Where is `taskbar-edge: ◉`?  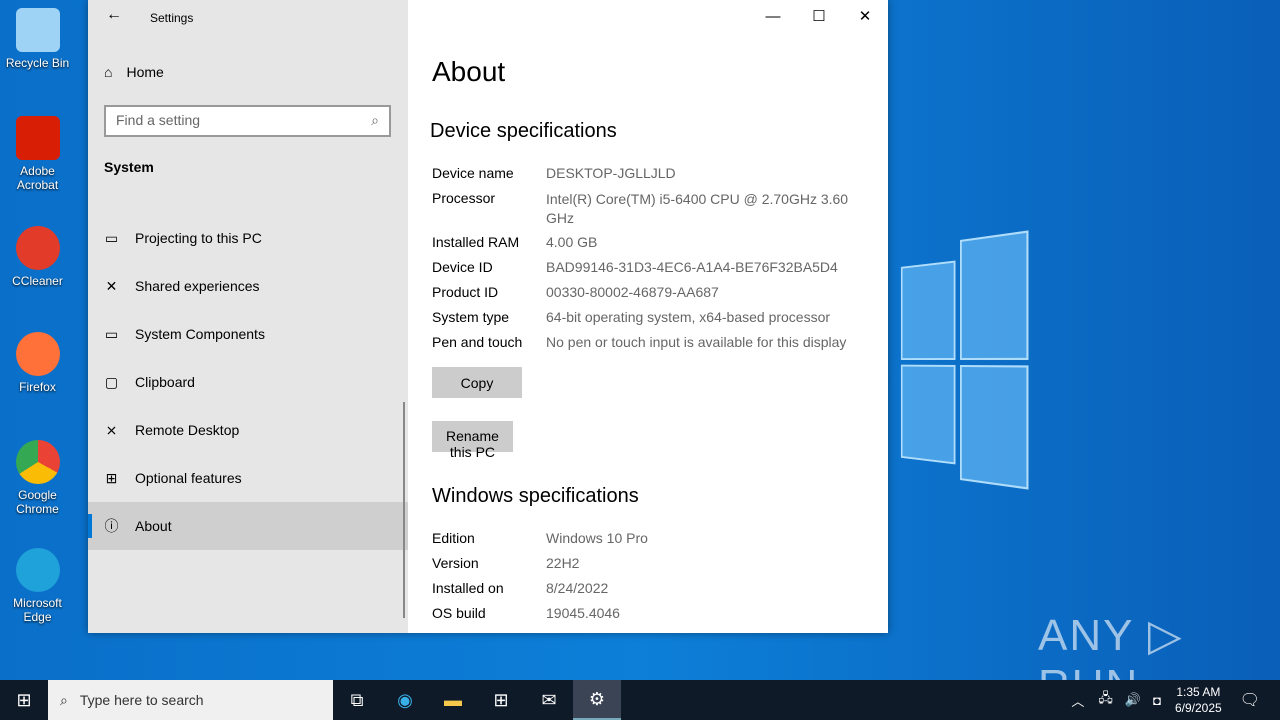 taskbar-edge: ◉ is located at coordinates (405, 700).